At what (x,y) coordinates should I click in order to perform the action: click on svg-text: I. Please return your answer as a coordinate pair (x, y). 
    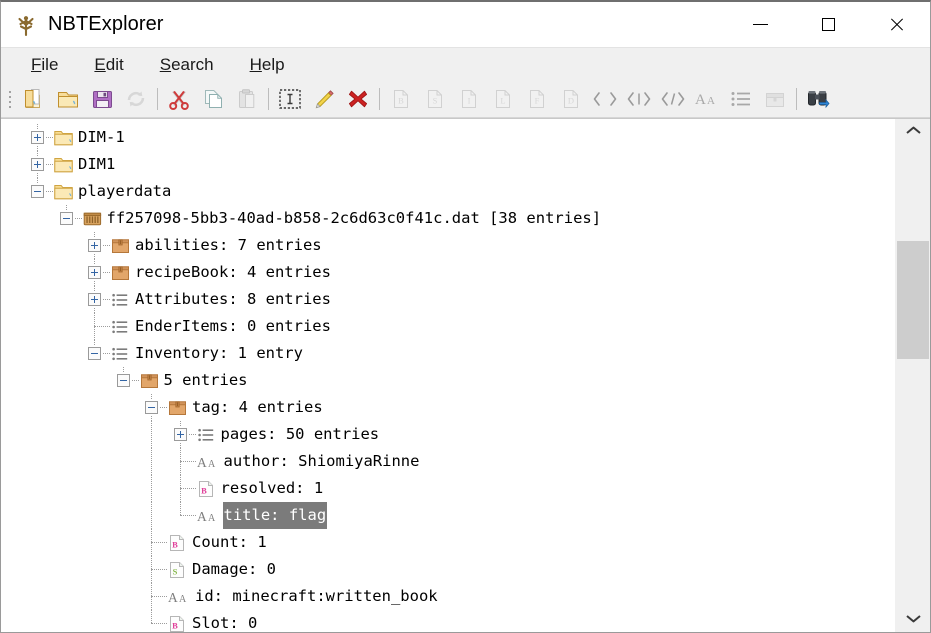
    Looking at the image, I should click on (469, 101).